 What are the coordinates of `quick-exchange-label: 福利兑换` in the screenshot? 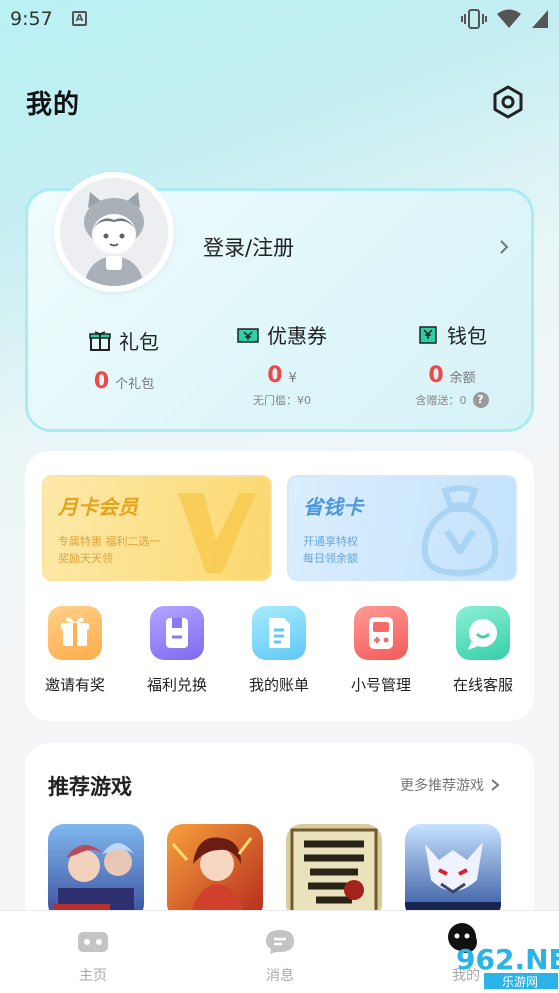 It's located at (176, 685).